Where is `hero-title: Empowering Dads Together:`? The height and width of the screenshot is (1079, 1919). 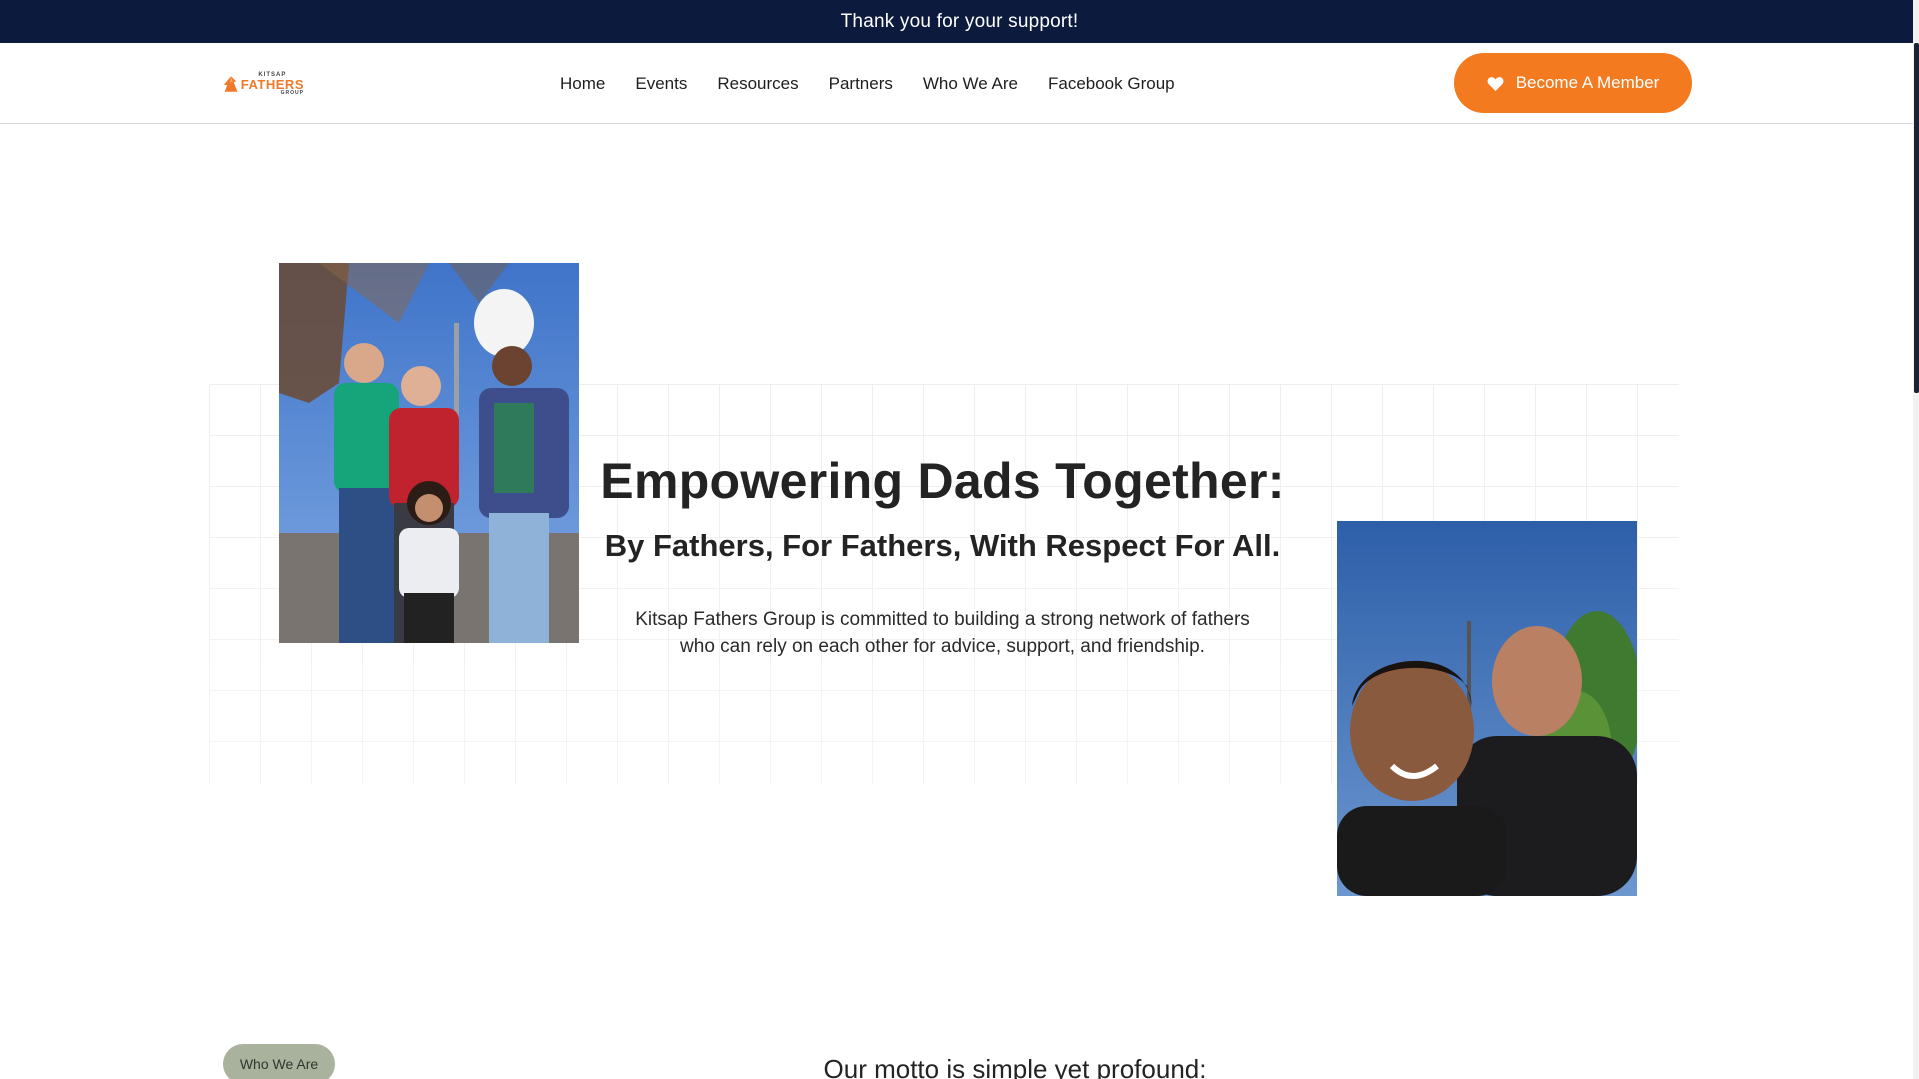
hero-title: Empowering Dads Together: is located at coordinates (942, 481).